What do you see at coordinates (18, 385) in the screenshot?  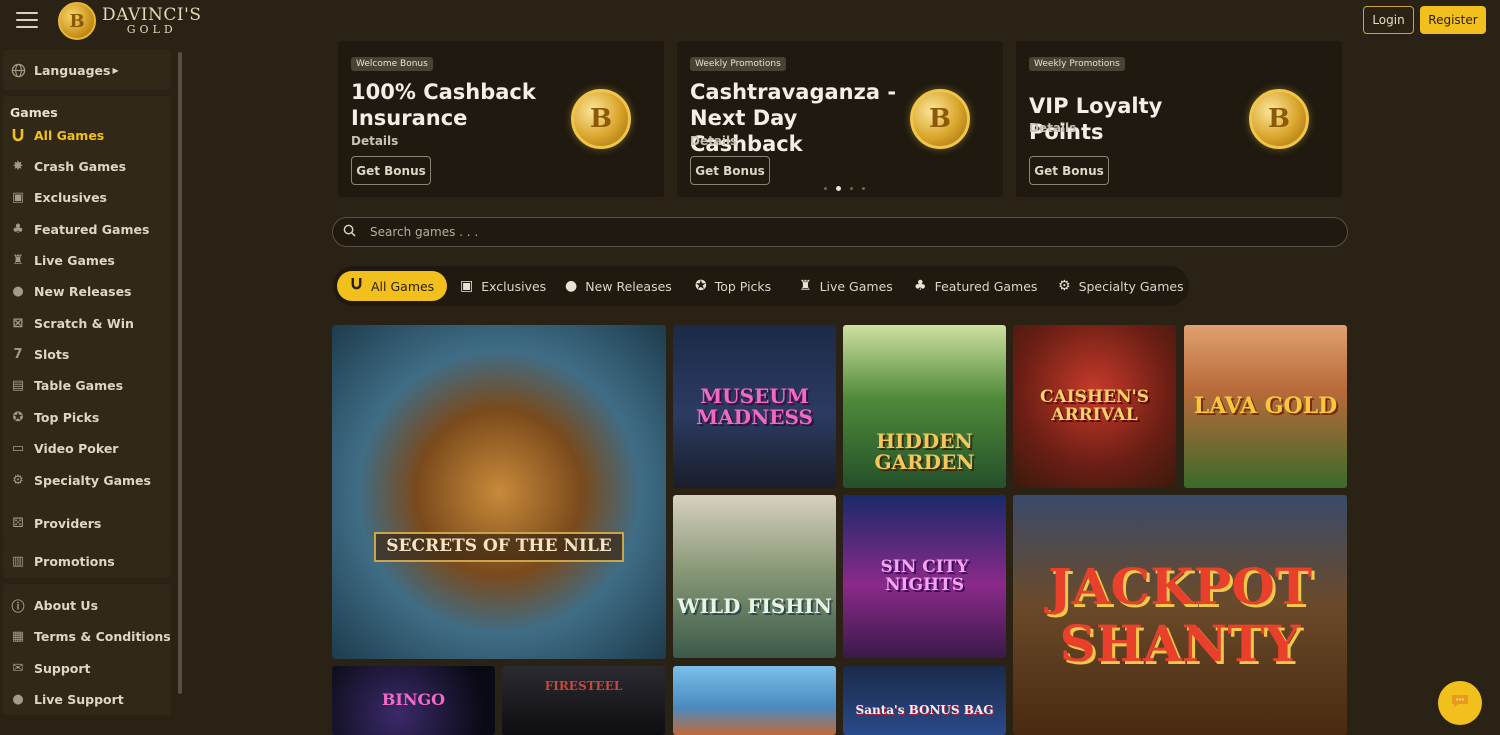 I see `table-icon: ▤` at bounding box center [18, 385].